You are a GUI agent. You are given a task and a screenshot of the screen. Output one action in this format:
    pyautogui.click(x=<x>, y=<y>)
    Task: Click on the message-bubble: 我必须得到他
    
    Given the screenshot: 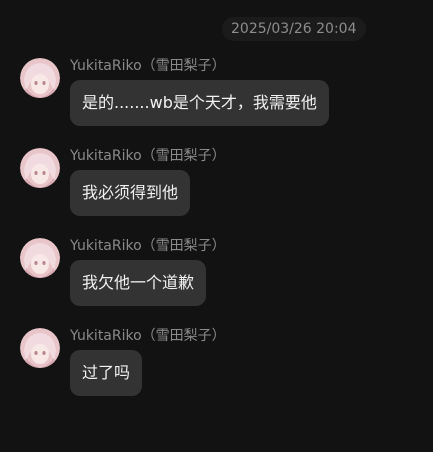 What is the action you would take?
    pyautogui.click(x=130, y=193)
    